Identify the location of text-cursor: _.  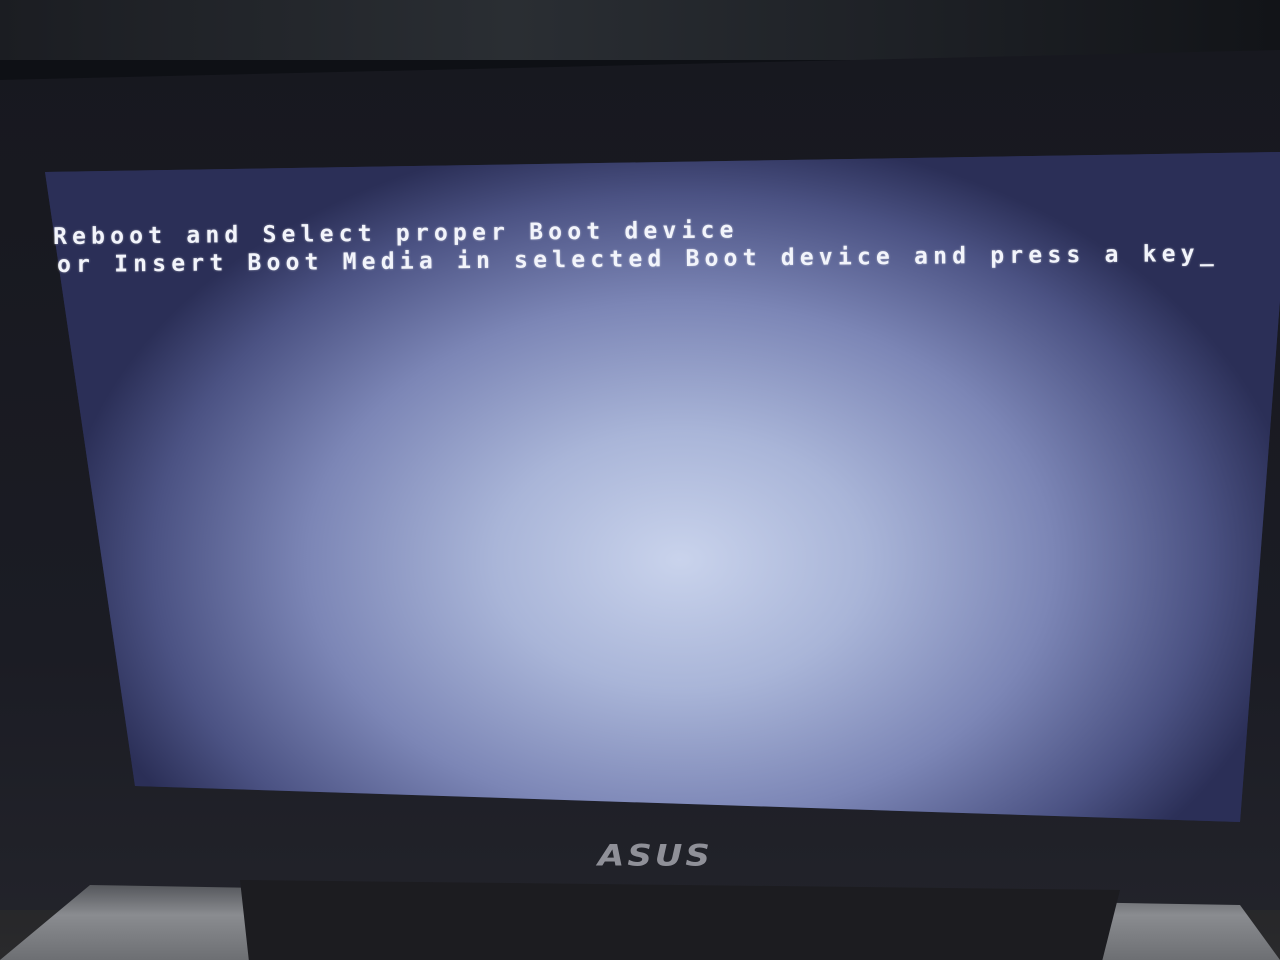
(1209, 254).